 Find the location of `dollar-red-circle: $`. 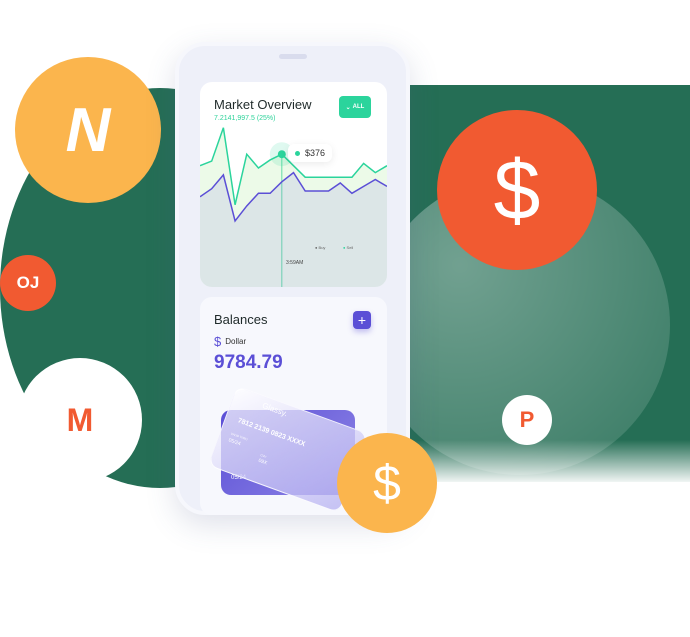

dollar-red-circle: $ is located at coordinates (517, 190).